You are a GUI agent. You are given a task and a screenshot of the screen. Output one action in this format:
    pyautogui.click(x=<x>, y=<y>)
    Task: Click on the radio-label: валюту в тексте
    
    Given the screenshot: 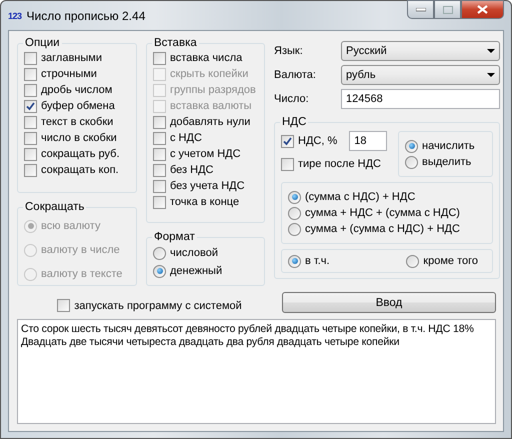 What is the action you would take?
    pyautogui.click(x=81, y=274)
    